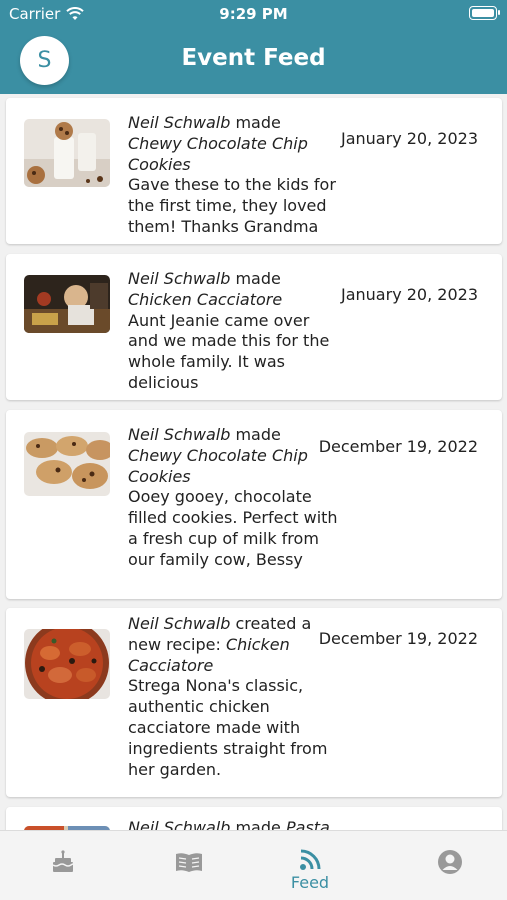 This screenshot has width=507, height=900. I want to click on feed-recipe: Pasta, so click(308, 824).